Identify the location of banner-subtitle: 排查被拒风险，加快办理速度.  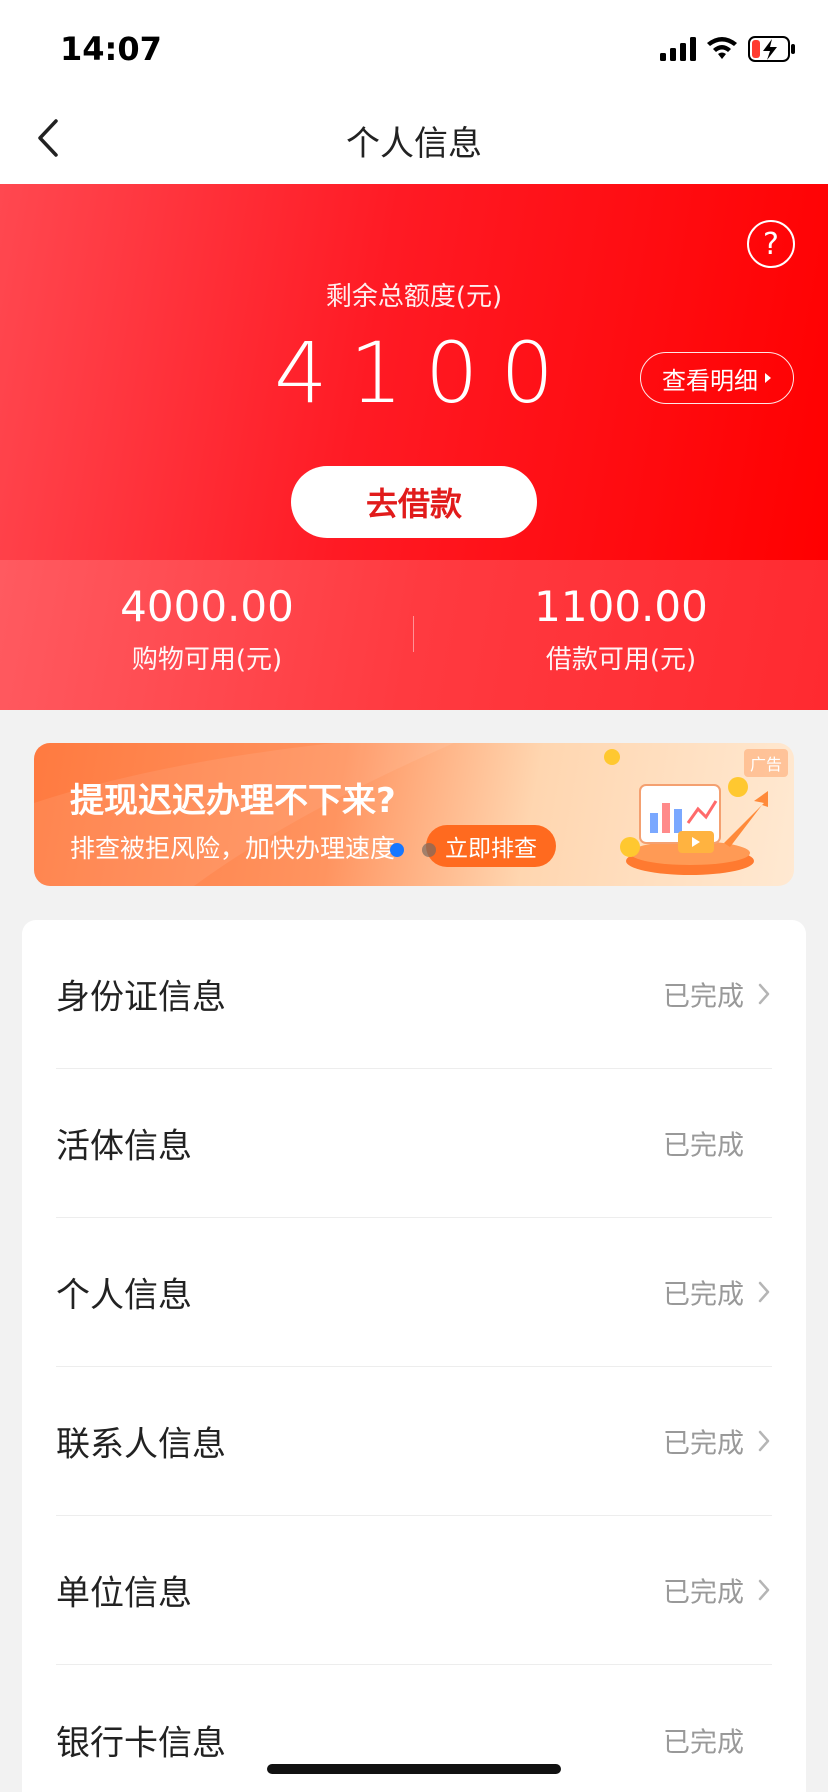
(233, 848).